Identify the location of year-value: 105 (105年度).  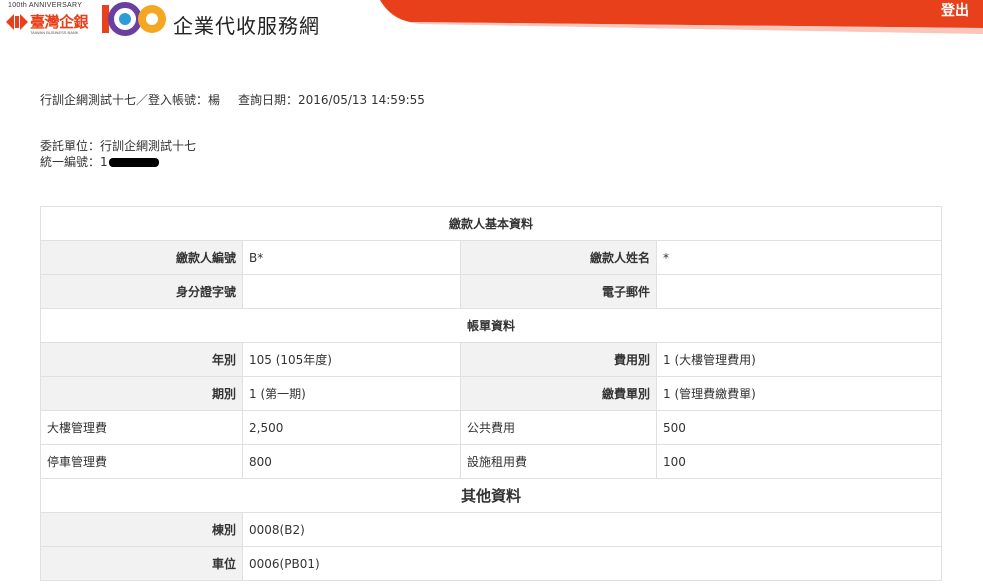
(351, 359).